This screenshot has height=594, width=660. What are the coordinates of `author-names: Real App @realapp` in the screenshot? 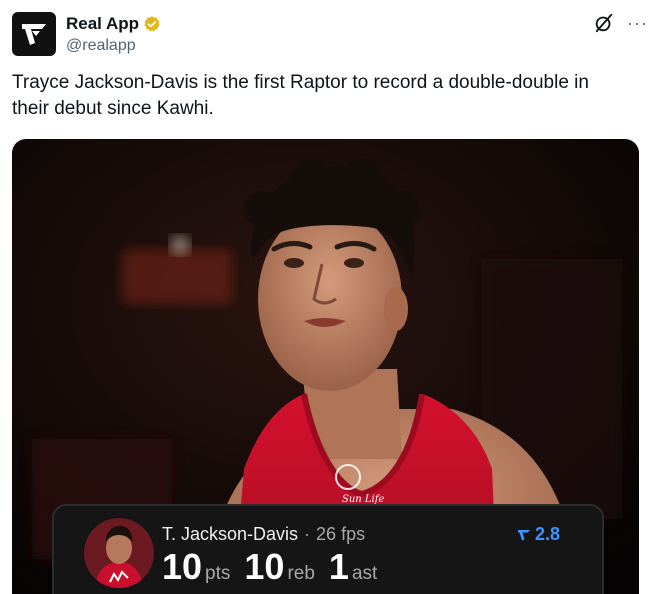 It's located at (113, 34).